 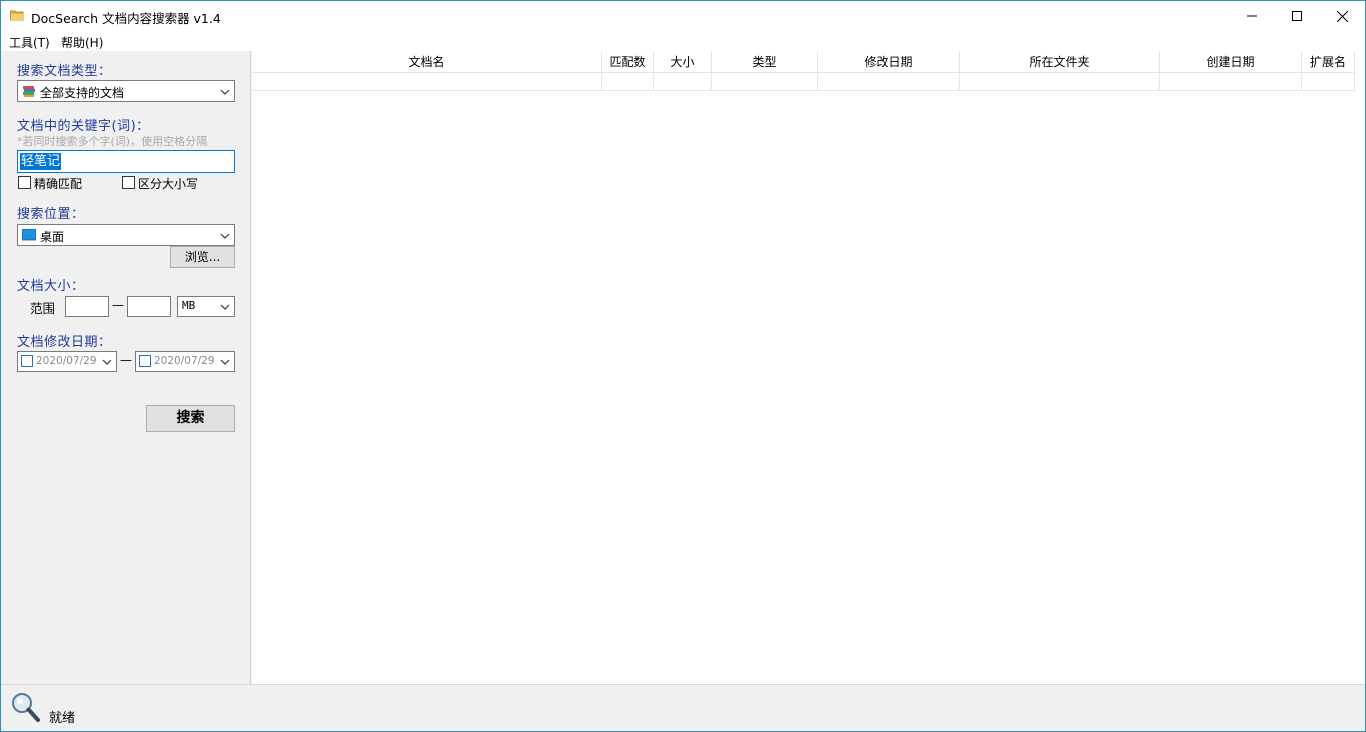 I want to click on menu-tools: 工具(T), so click(x=29, y=42).